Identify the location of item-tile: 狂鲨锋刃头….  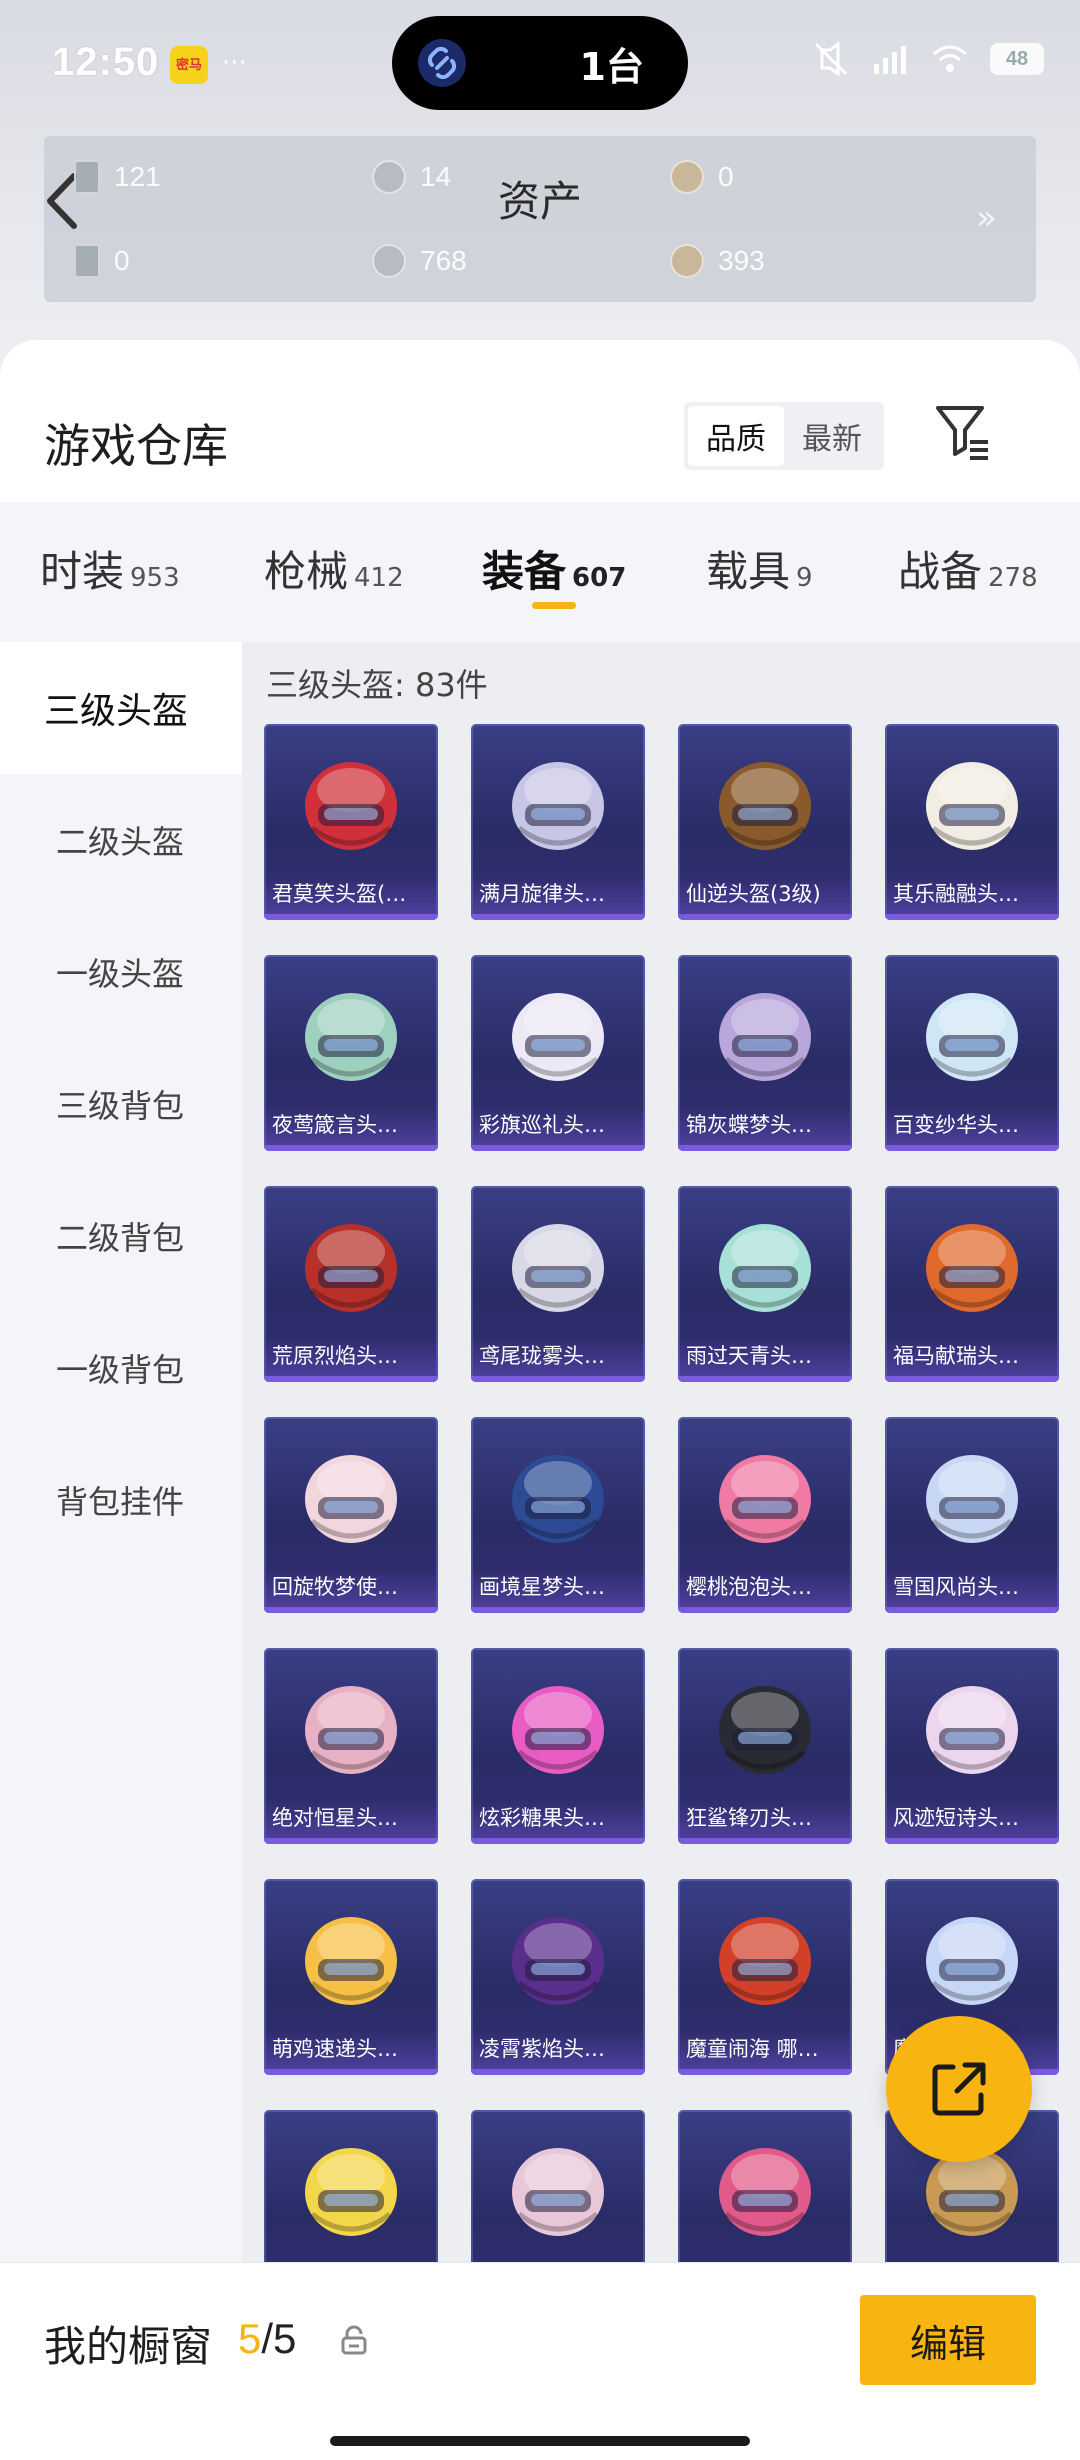
(765, 1746).